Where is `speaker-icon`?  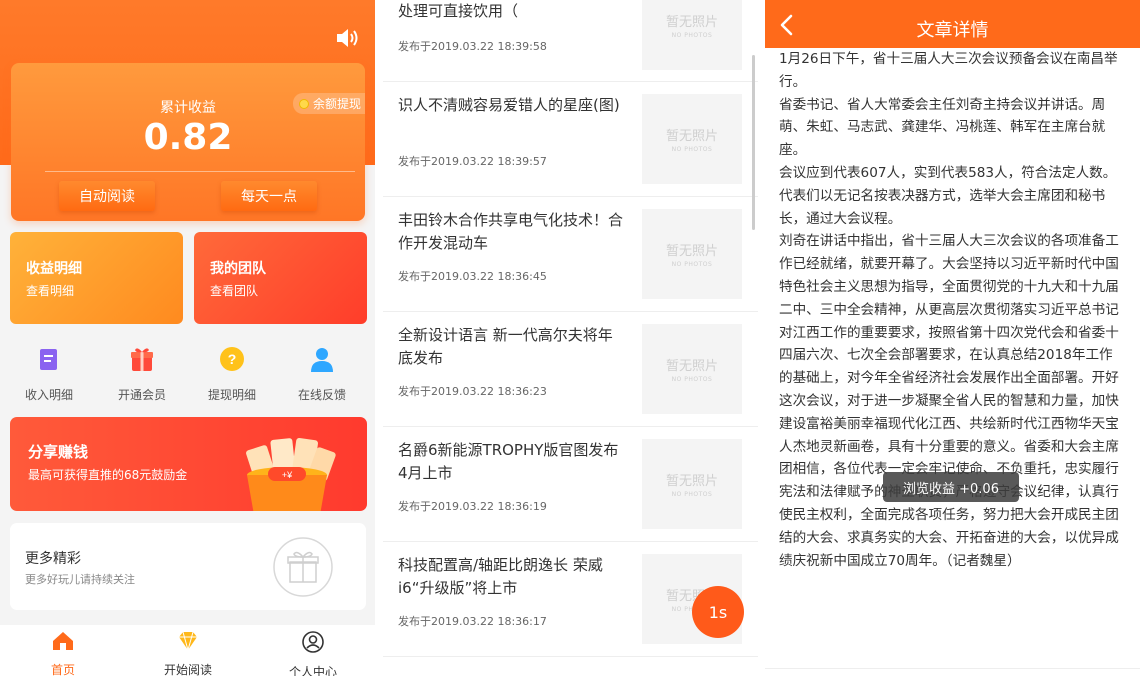 speaker-icon is located at coordinates (348, 38).